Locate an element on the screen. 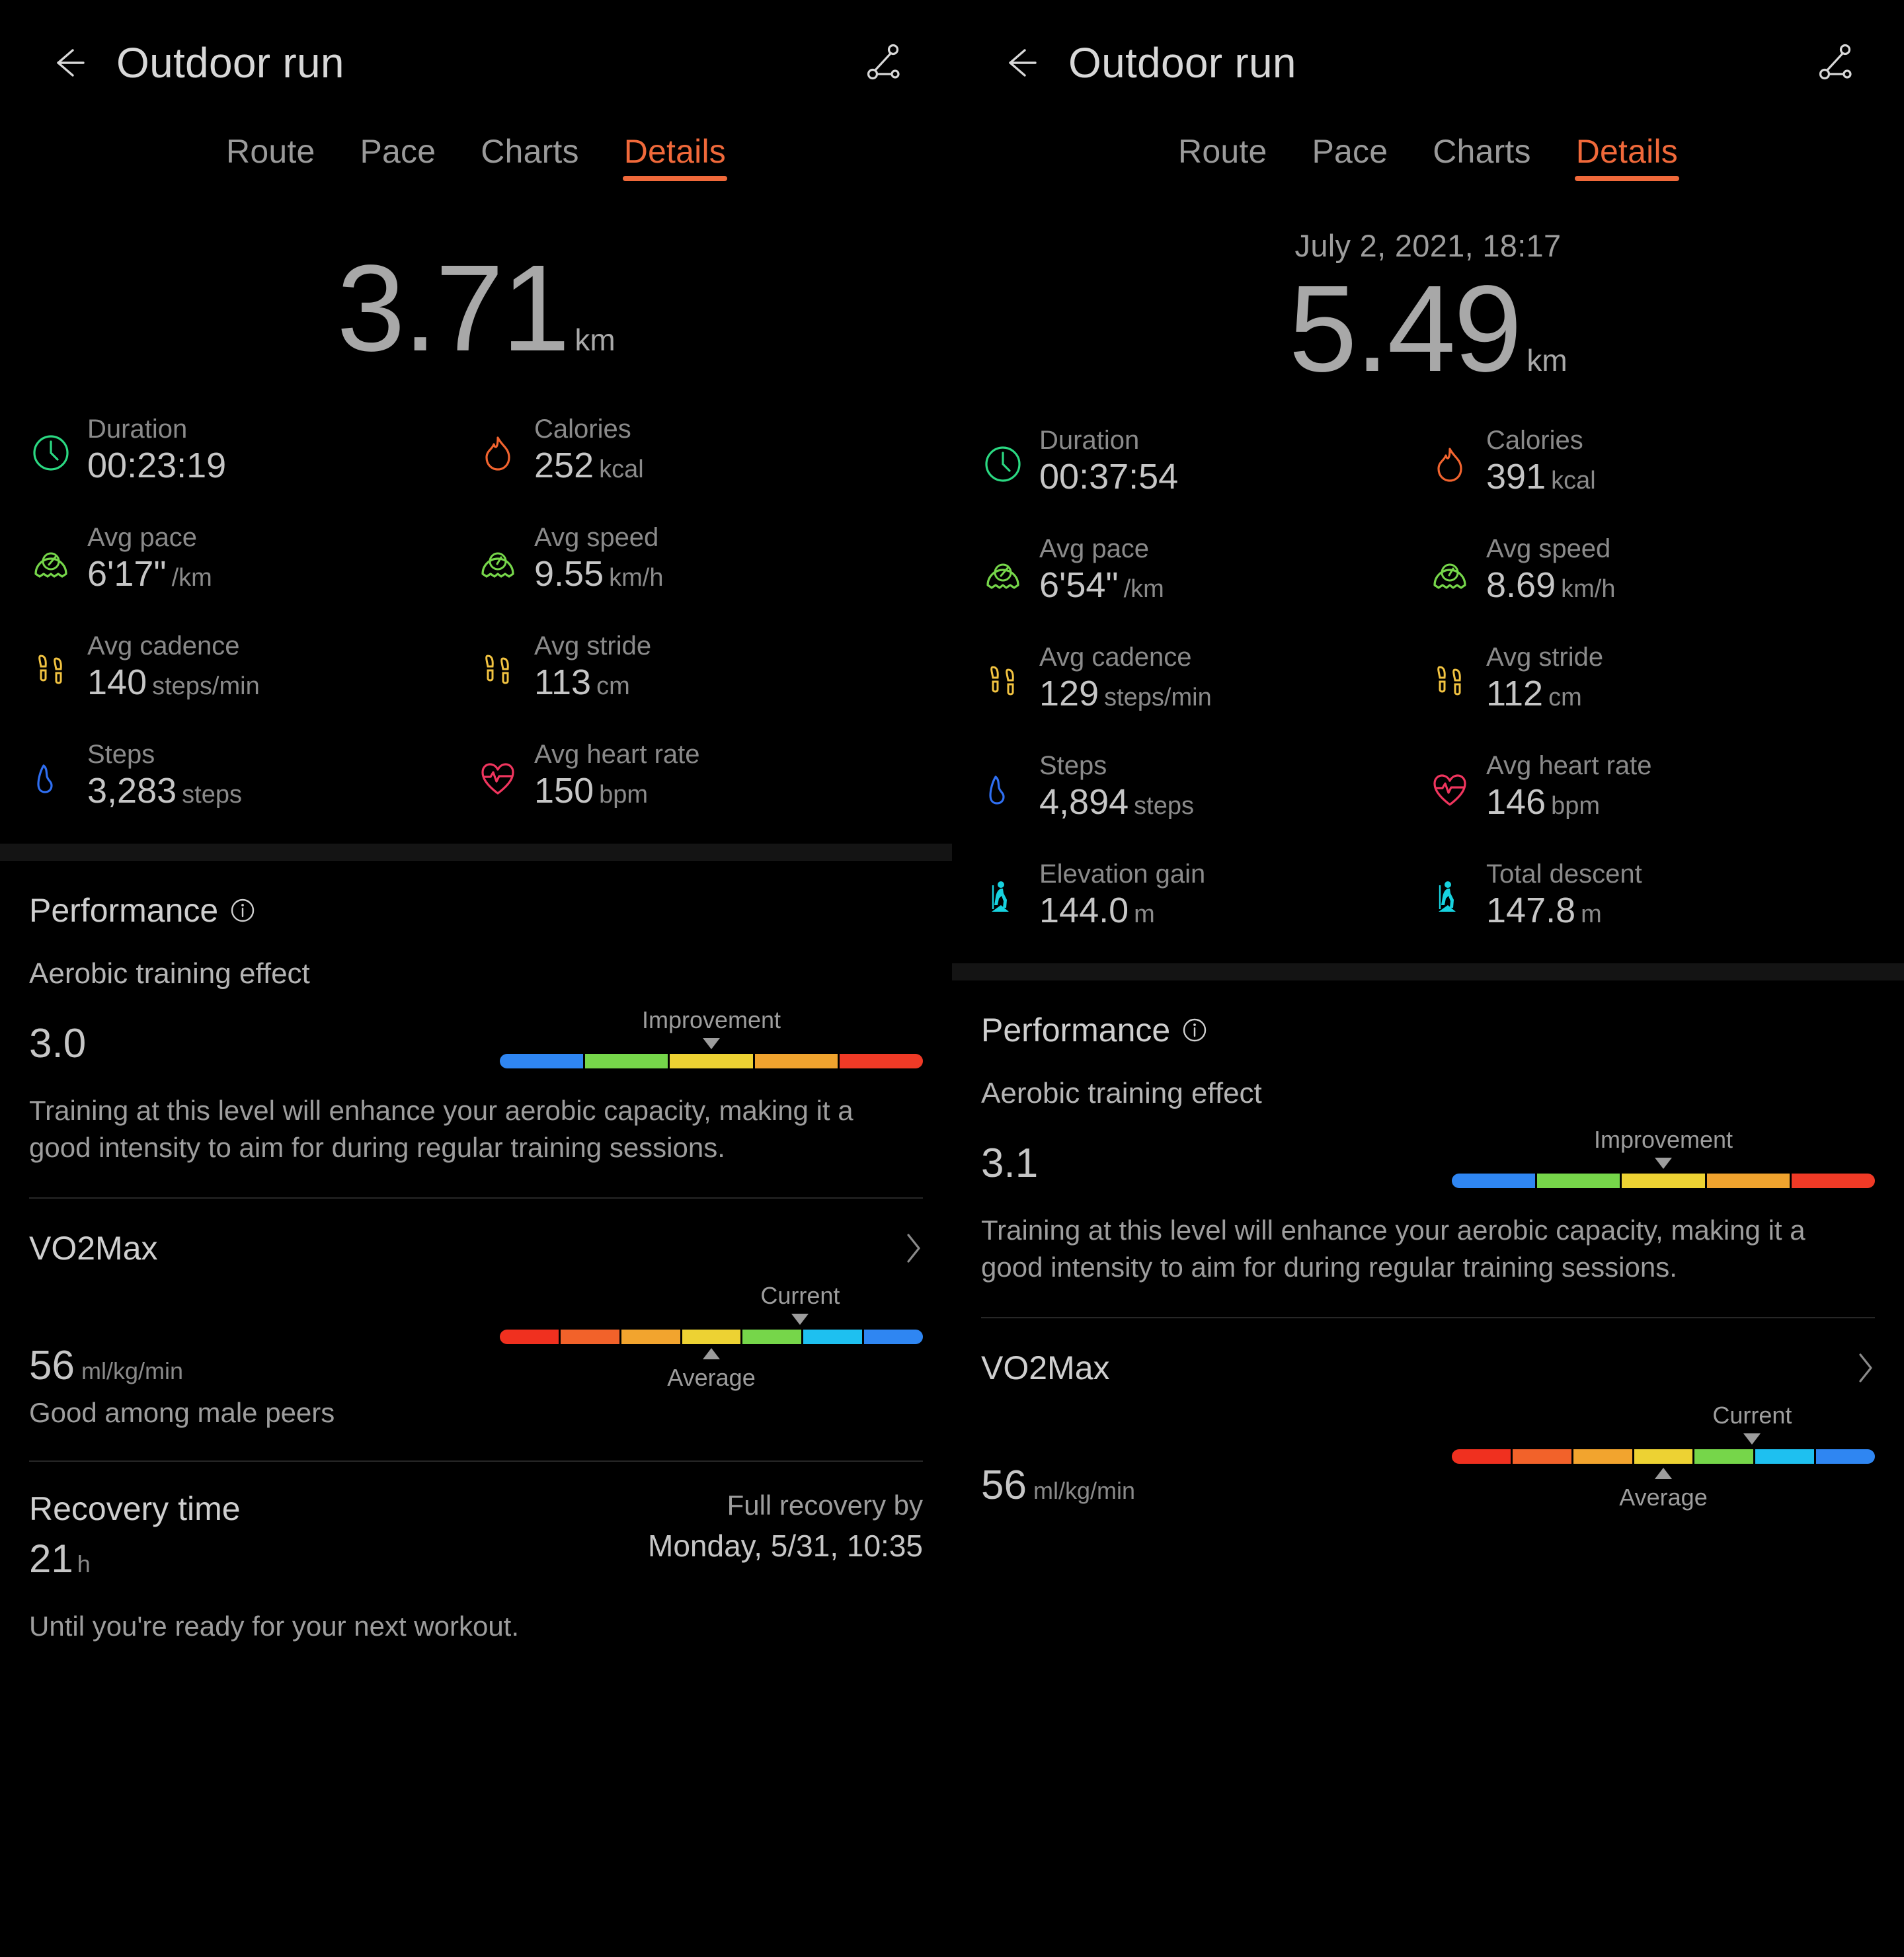 This screenshot has height=1957, width=1904. vo2max-current-arrow-icon is located at coordinates (1752, 1439).